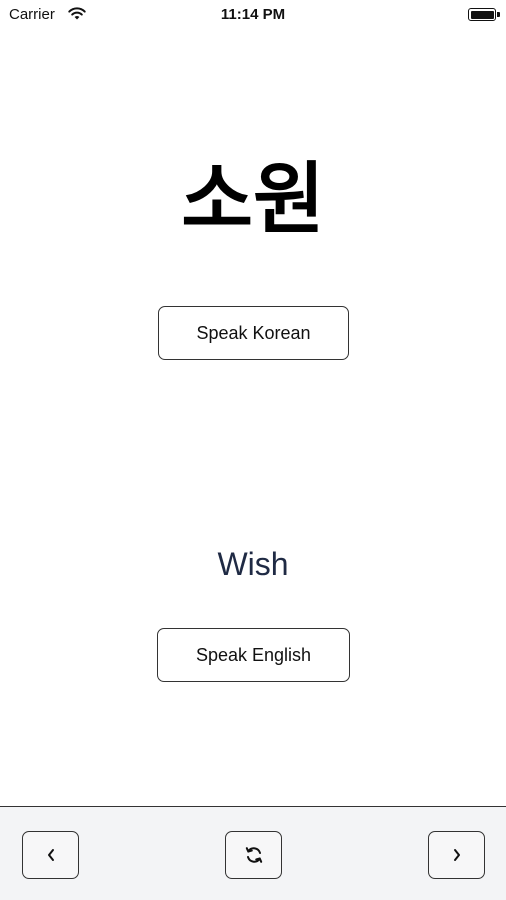  I want to click on battery-level, so click(482, 14).